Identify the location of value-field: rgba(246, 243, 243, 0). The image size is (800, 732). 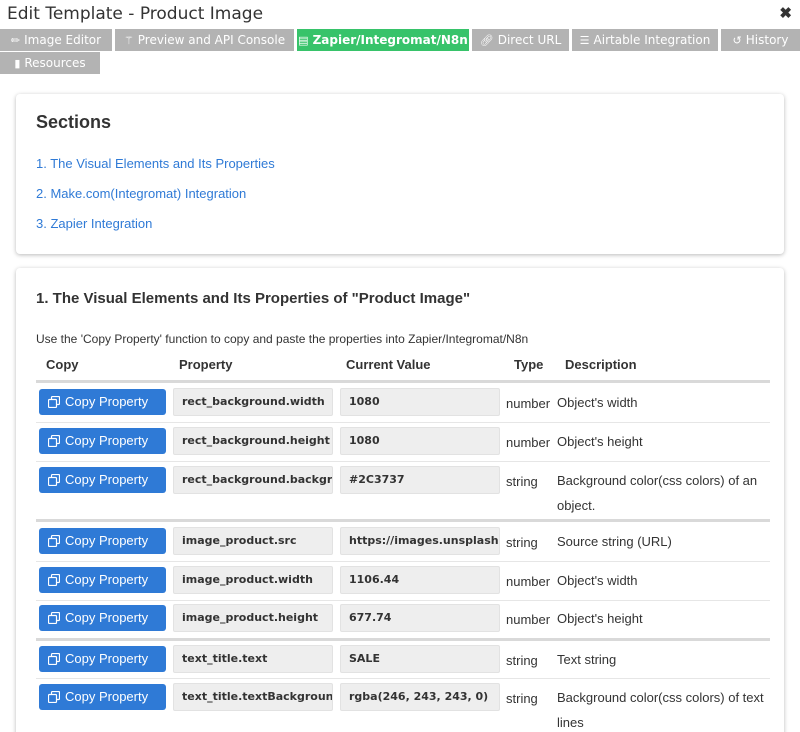
(420, 697).